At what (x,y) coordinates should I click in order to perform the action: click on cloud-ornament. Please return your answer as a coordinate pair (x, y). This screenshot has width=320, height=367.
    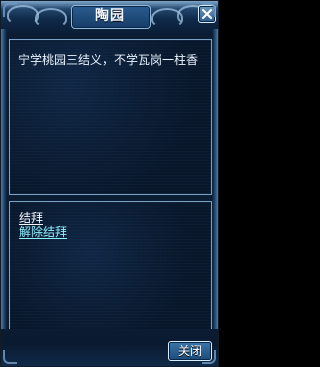
    Looking at the image, I should click on (51, 18).